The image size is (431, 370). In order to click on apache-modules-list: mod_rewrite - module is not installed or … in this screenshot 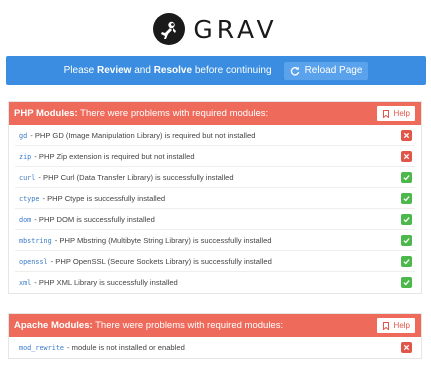, I will do `click(215, 347)`.